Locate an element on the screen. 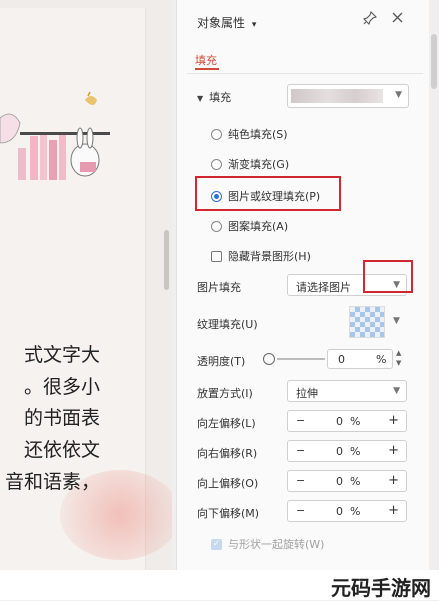  bookshelf-illustration is located at coordinates (55, 135).